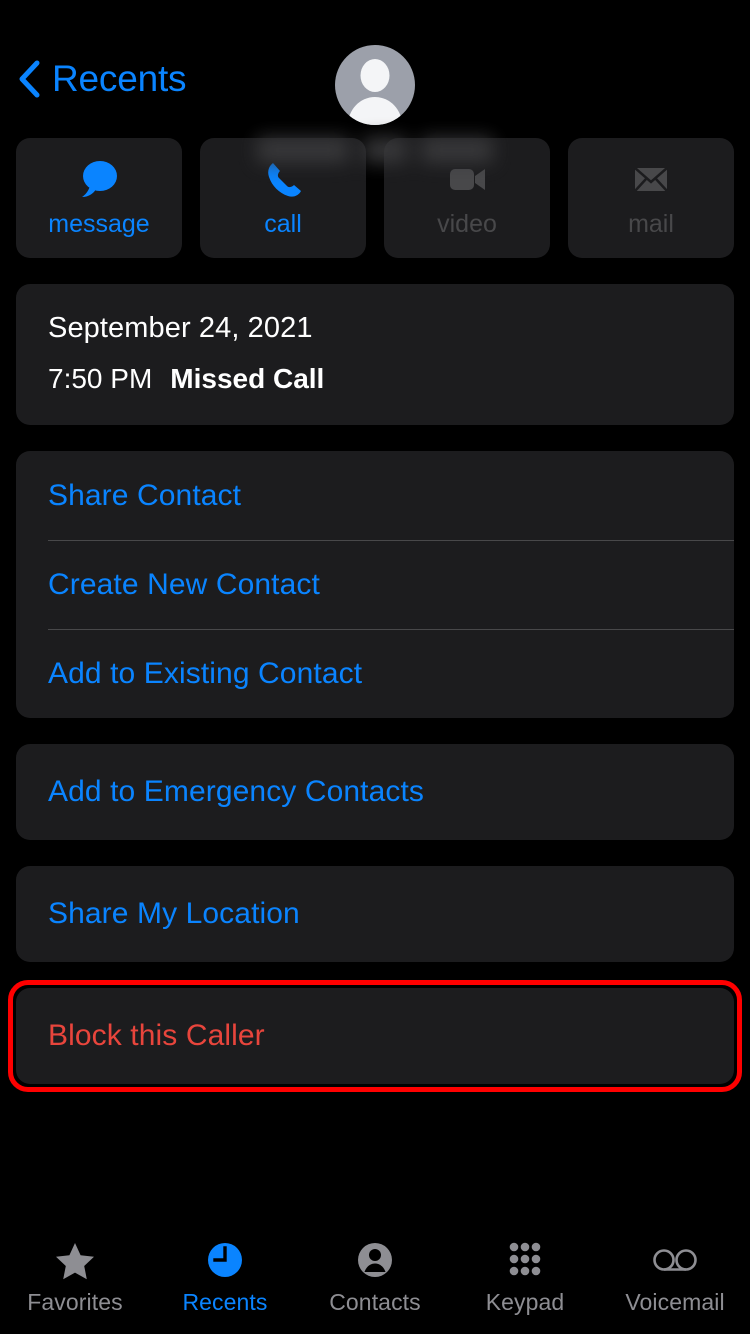 The height and width of the screenshot is (1334, 750). What do you see at coordinates (375, 673) in the screenshot?
I see `add-to-existing-contact-button: Add to Existing Contact` at bounding box center [375, 673].